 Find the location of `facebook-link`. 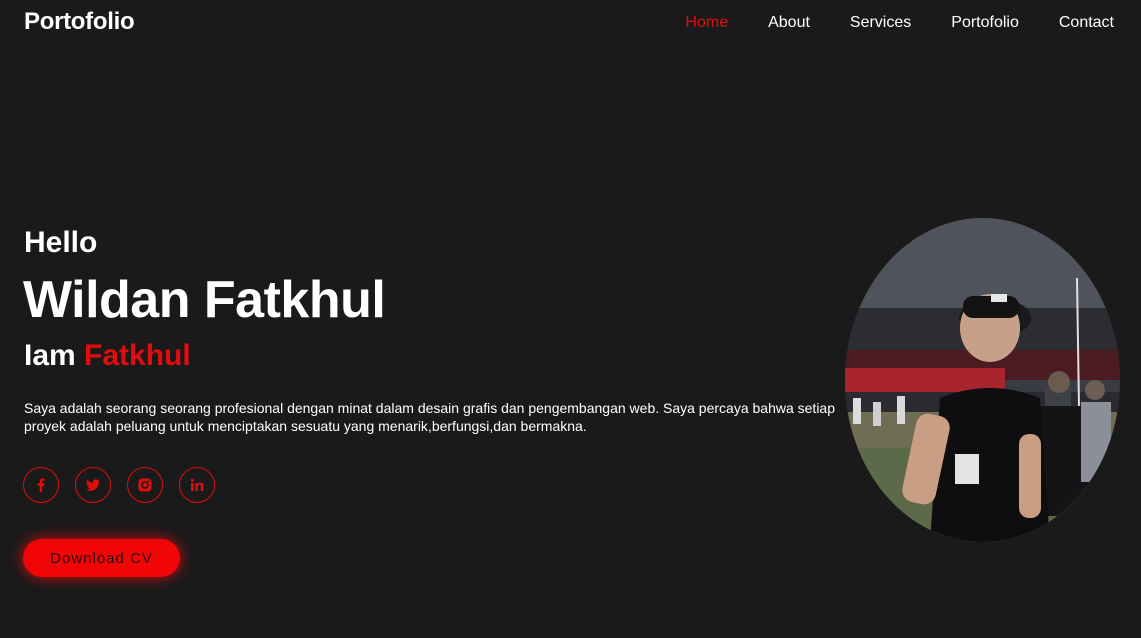

facebook-link is located at coordinates (41, 485).